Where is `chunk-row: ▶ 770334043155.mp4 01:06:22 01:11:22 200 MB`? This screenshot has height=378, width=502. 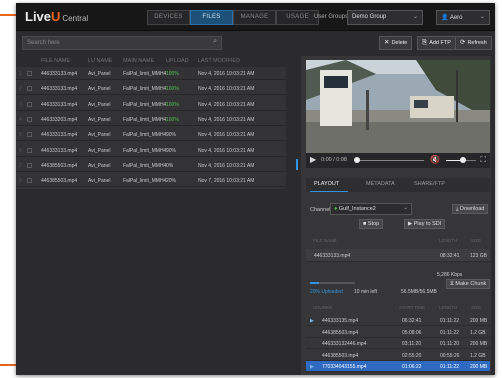
chunk-row: ▶ 770334043155.mp4 01:06:22 01:11:22 200 MB is located at coordinates (398, 366).